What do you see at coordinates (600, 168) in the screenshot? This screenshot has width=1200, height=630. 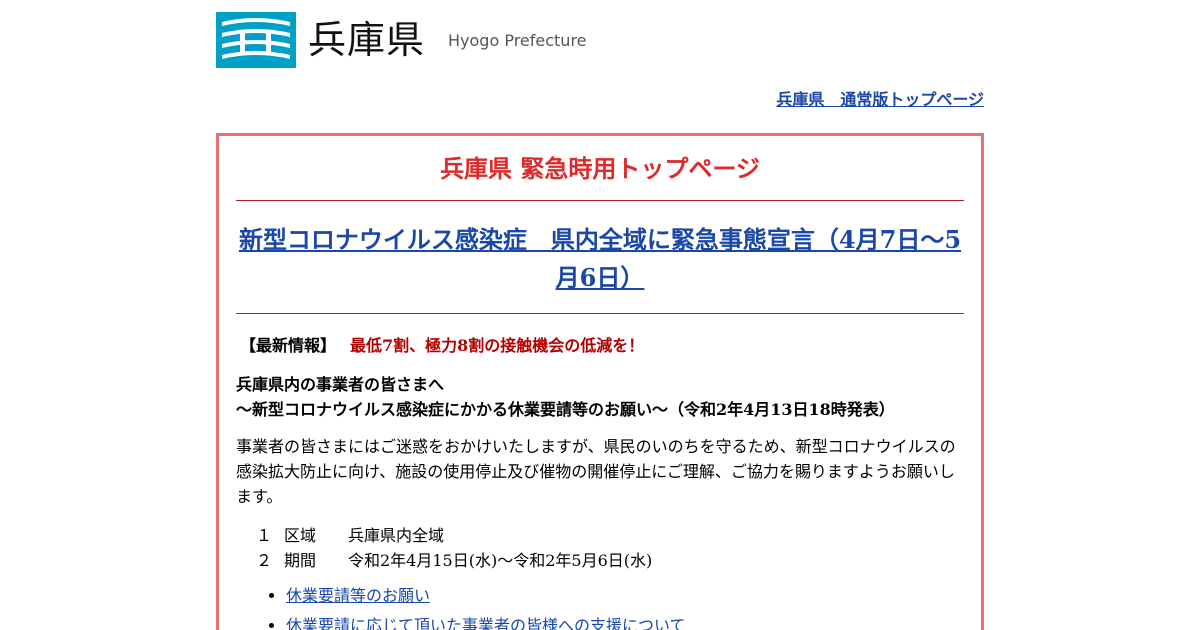 I see `emergency-page-title: 兵庫県 緊急時用トップページ` at bounding box center [600, 168].